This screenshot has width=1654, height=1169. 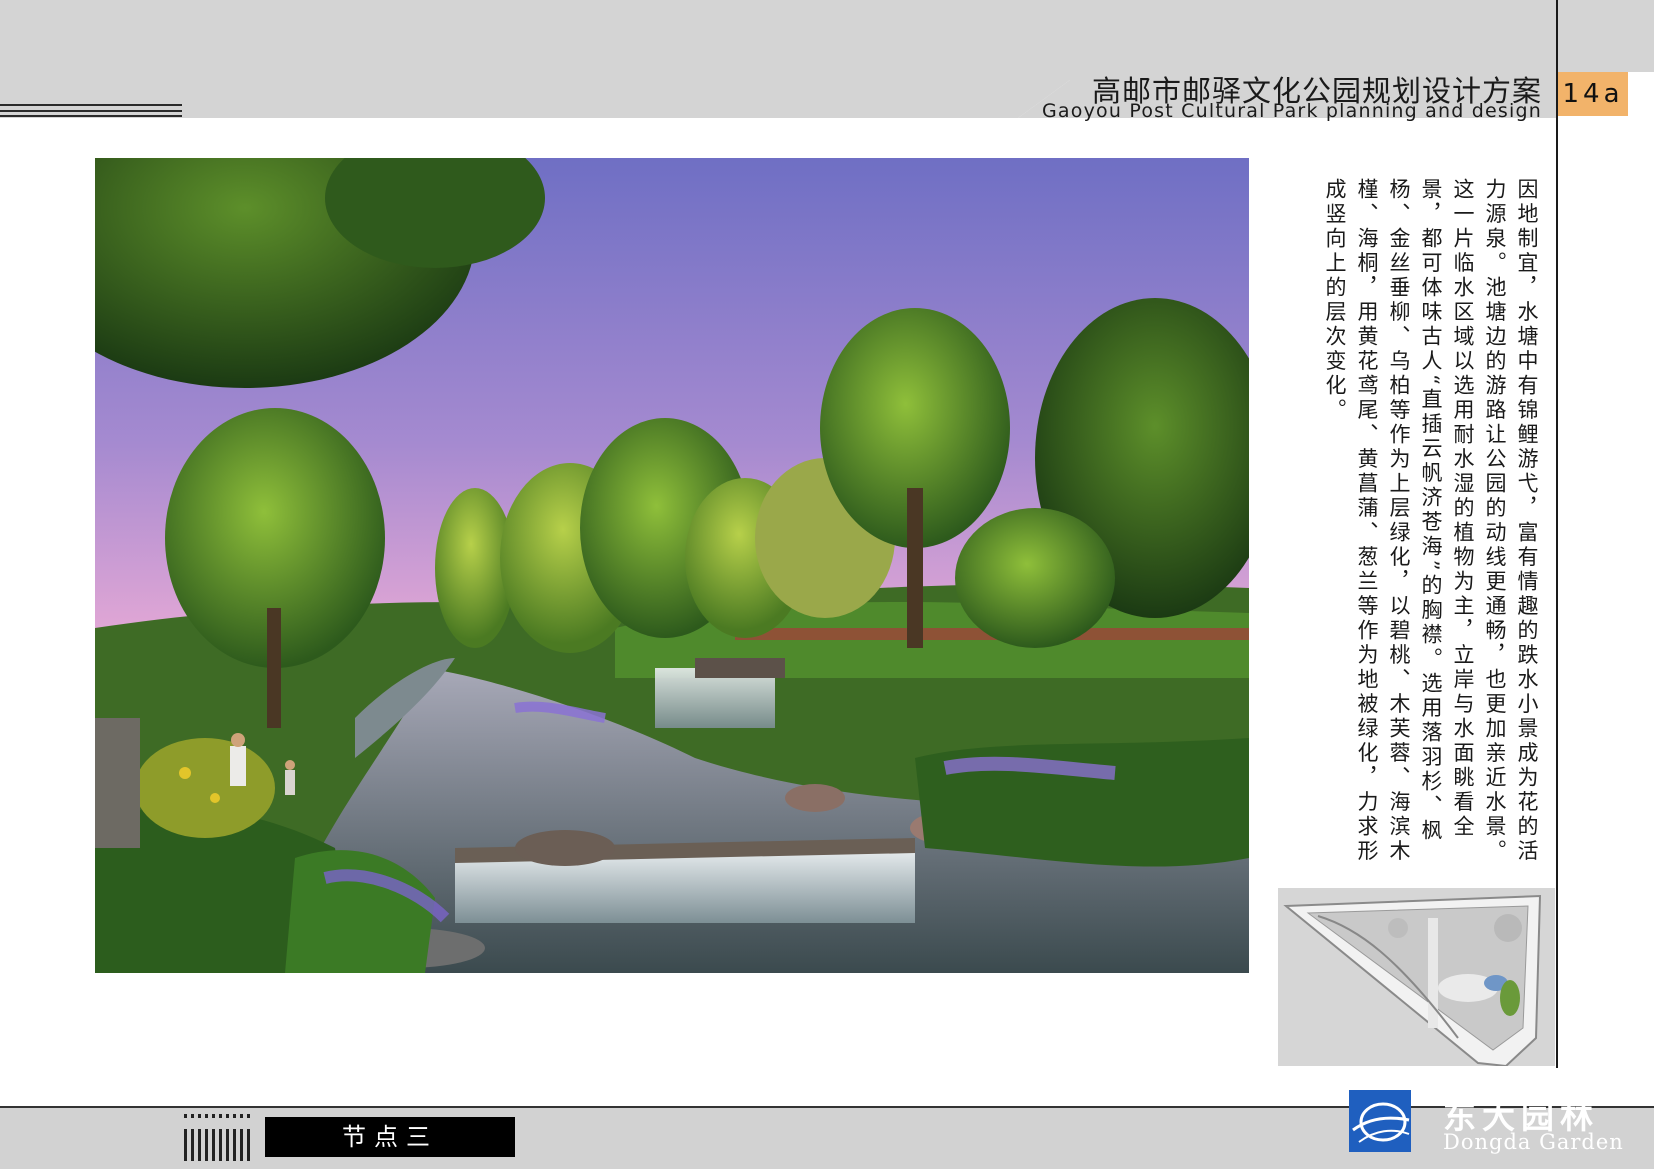 I want to click on footer-dots-decoration, so click(x=217, y=1116).